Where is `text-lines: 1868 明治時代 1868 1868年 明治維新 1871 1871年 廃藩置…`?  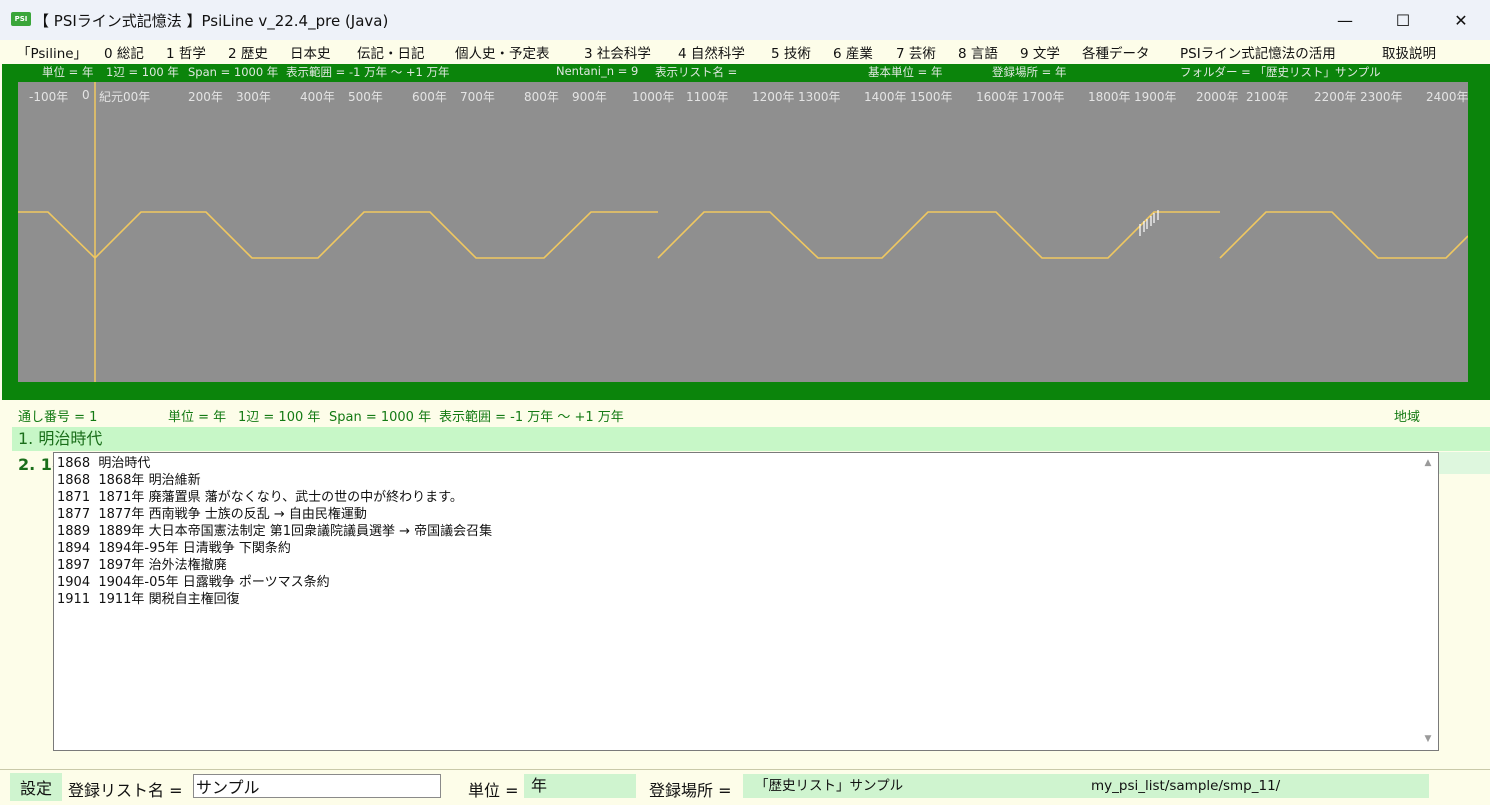 text-lines: 1868 明治時代 1868 1868年 明治維新 1871 1871年 廃藩置… is located at coordinates (274, 531).